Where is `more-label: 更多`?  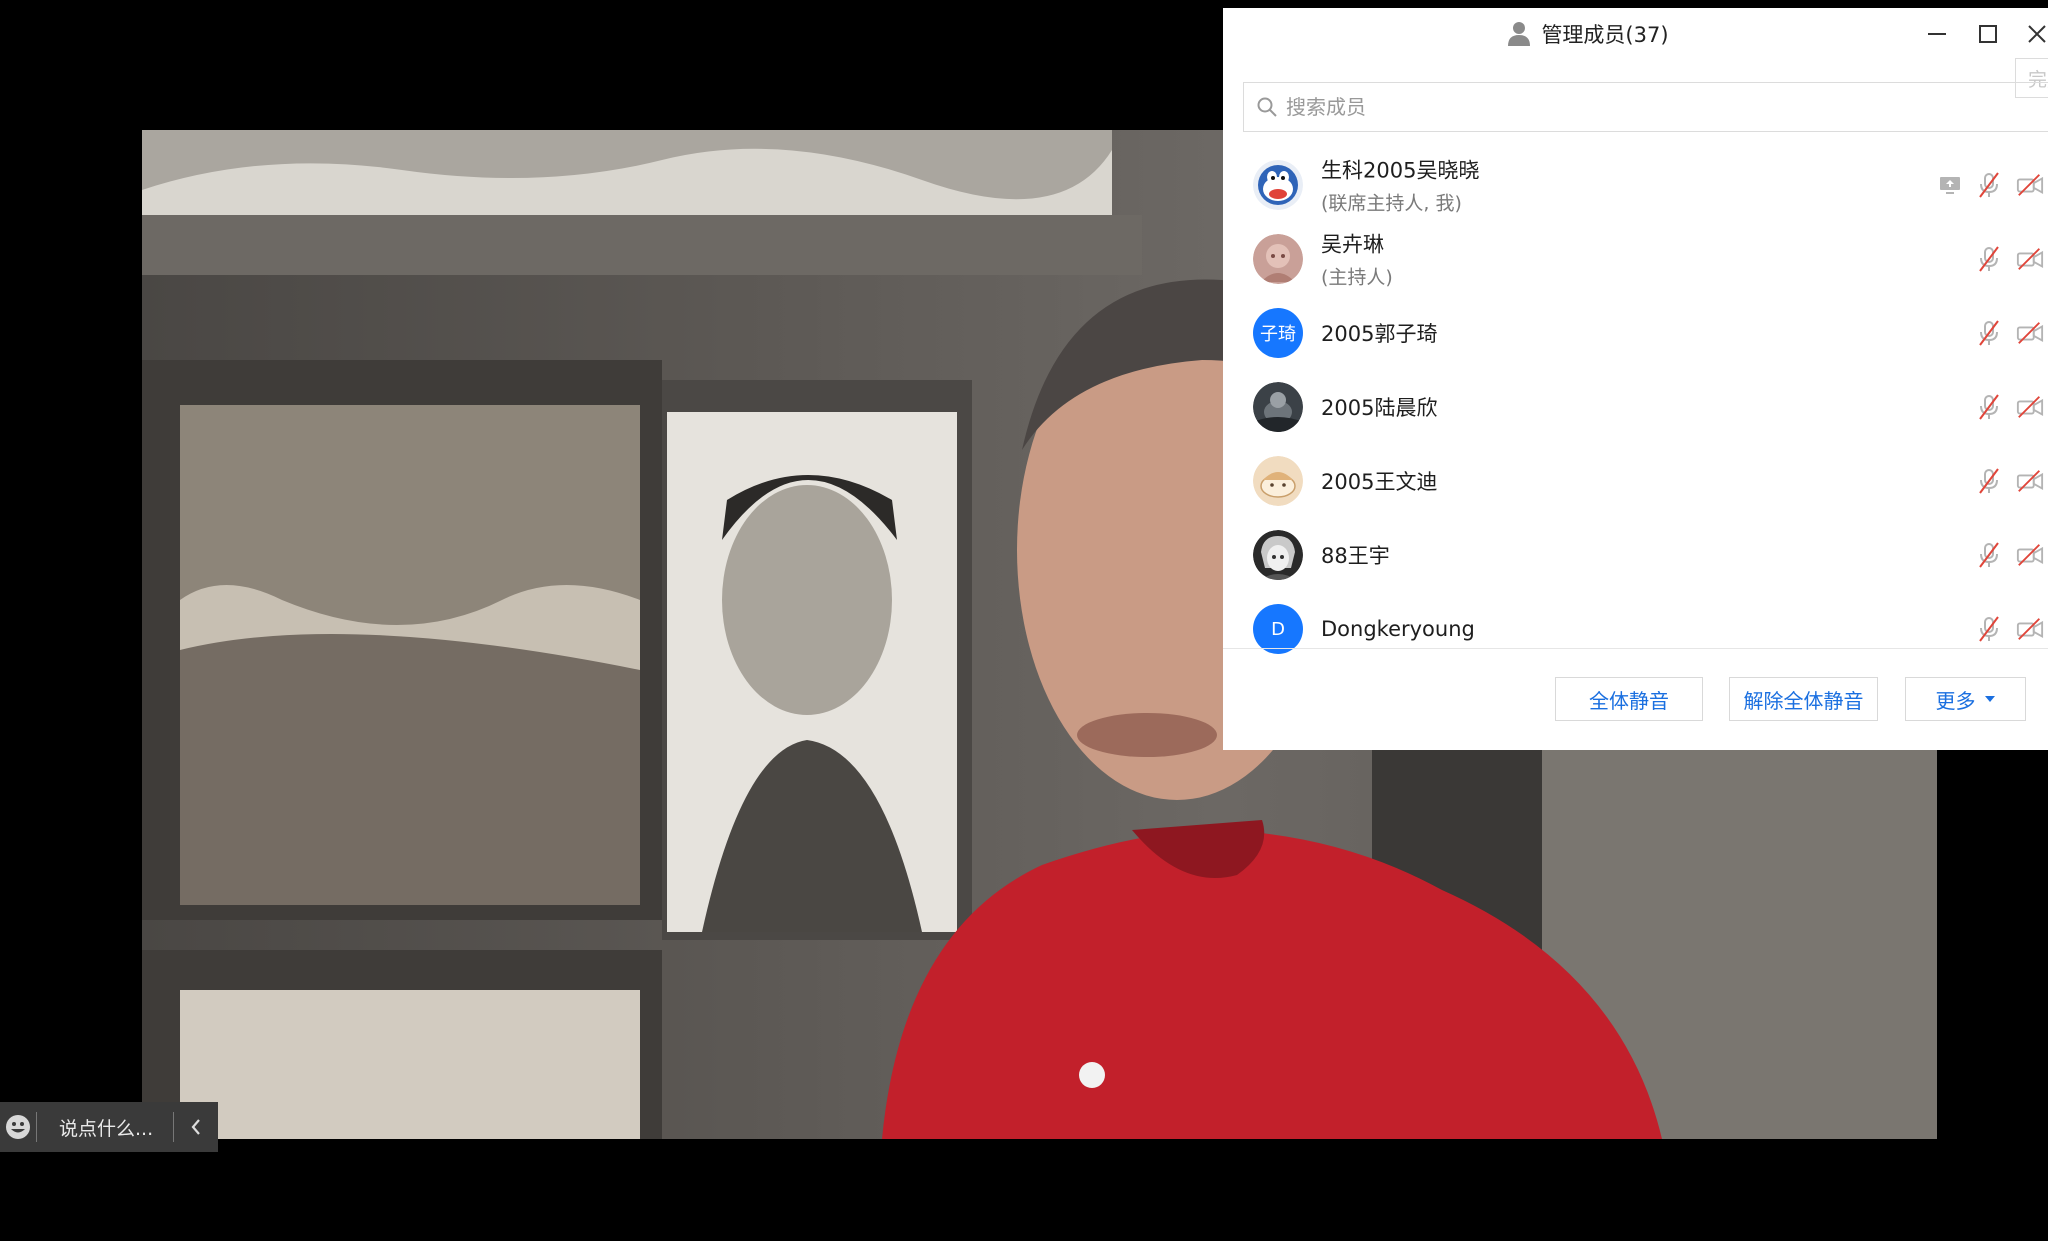 more-label: 更多 is located at coordinates (1955, 700).